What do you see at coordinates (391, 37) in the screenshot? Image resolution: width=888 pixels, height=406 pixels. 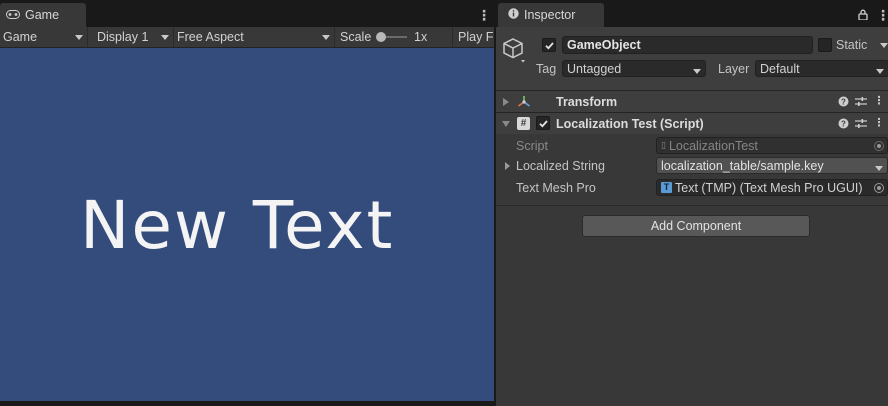 I see `scale-slider` at bounding box center [391, 37].